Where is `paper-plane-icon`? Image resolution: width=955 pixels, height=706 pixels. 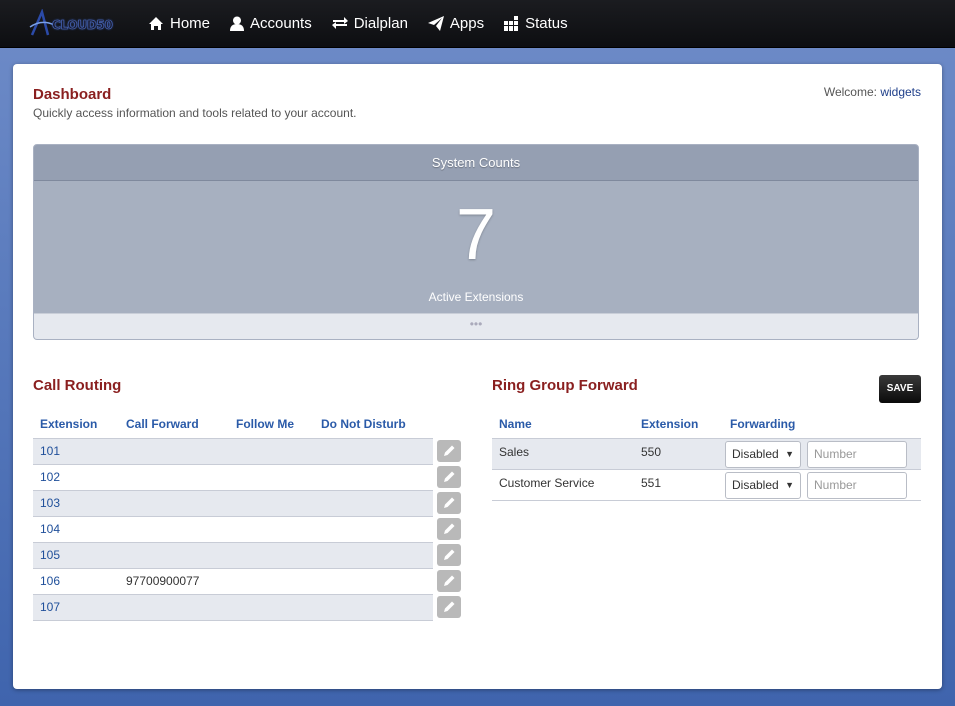
paper-plane-icon is located at coordinates (435, 23).